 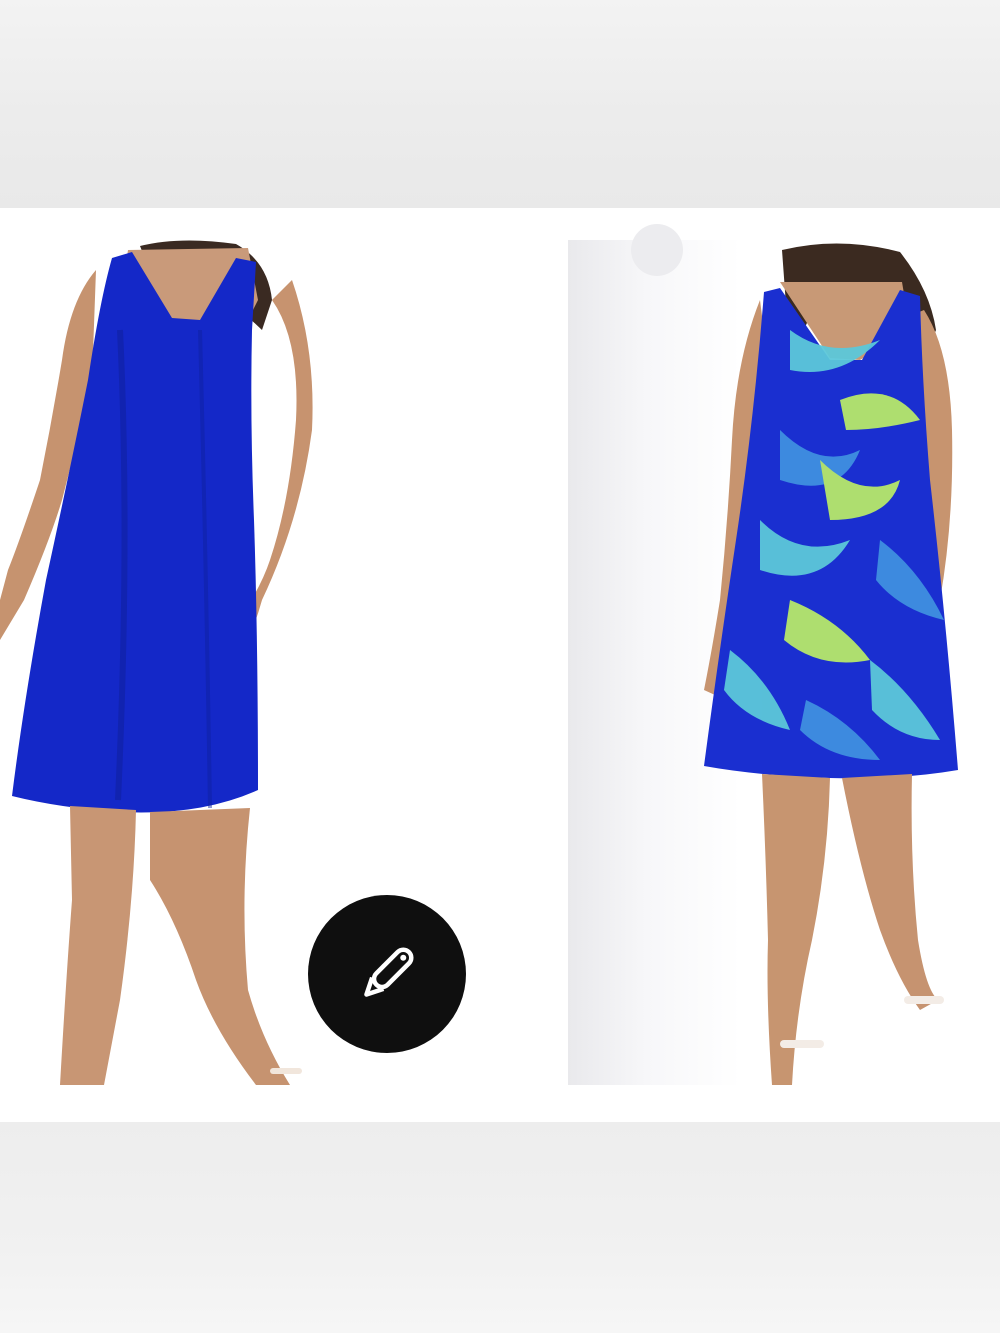 I want to click on edit-button, so click(x=387, y=974).